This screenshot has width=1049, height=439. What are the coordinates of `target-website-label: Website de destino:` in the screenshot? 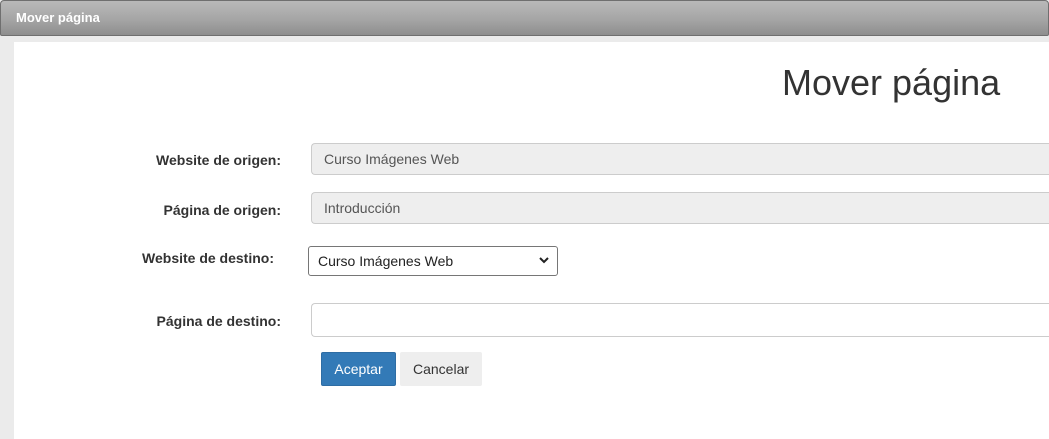 It's located at (208, 258).